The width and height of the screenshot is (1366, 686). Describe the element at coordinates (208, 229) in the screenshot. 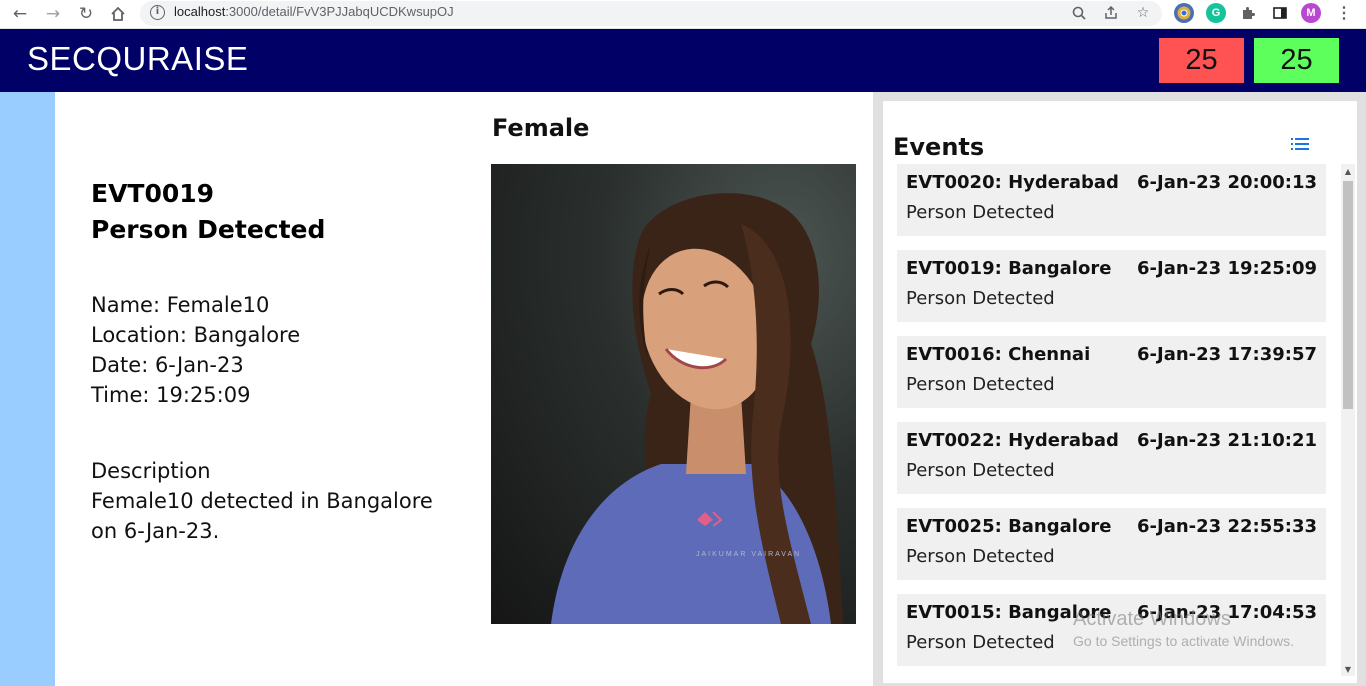

I see `event-type: Person Detected` at that location.